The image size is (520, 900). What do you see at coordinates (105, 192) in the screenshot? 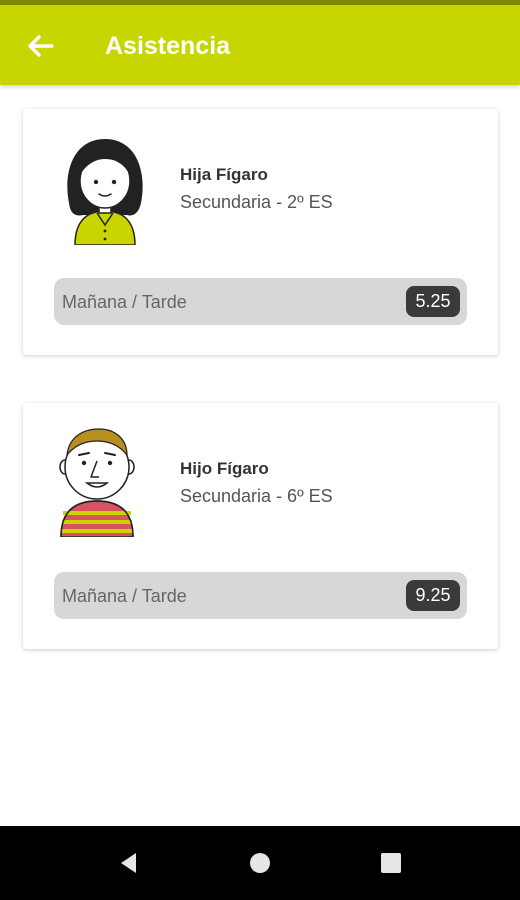
I see `girl-avatar-icon` at bounding box center [105, 192].